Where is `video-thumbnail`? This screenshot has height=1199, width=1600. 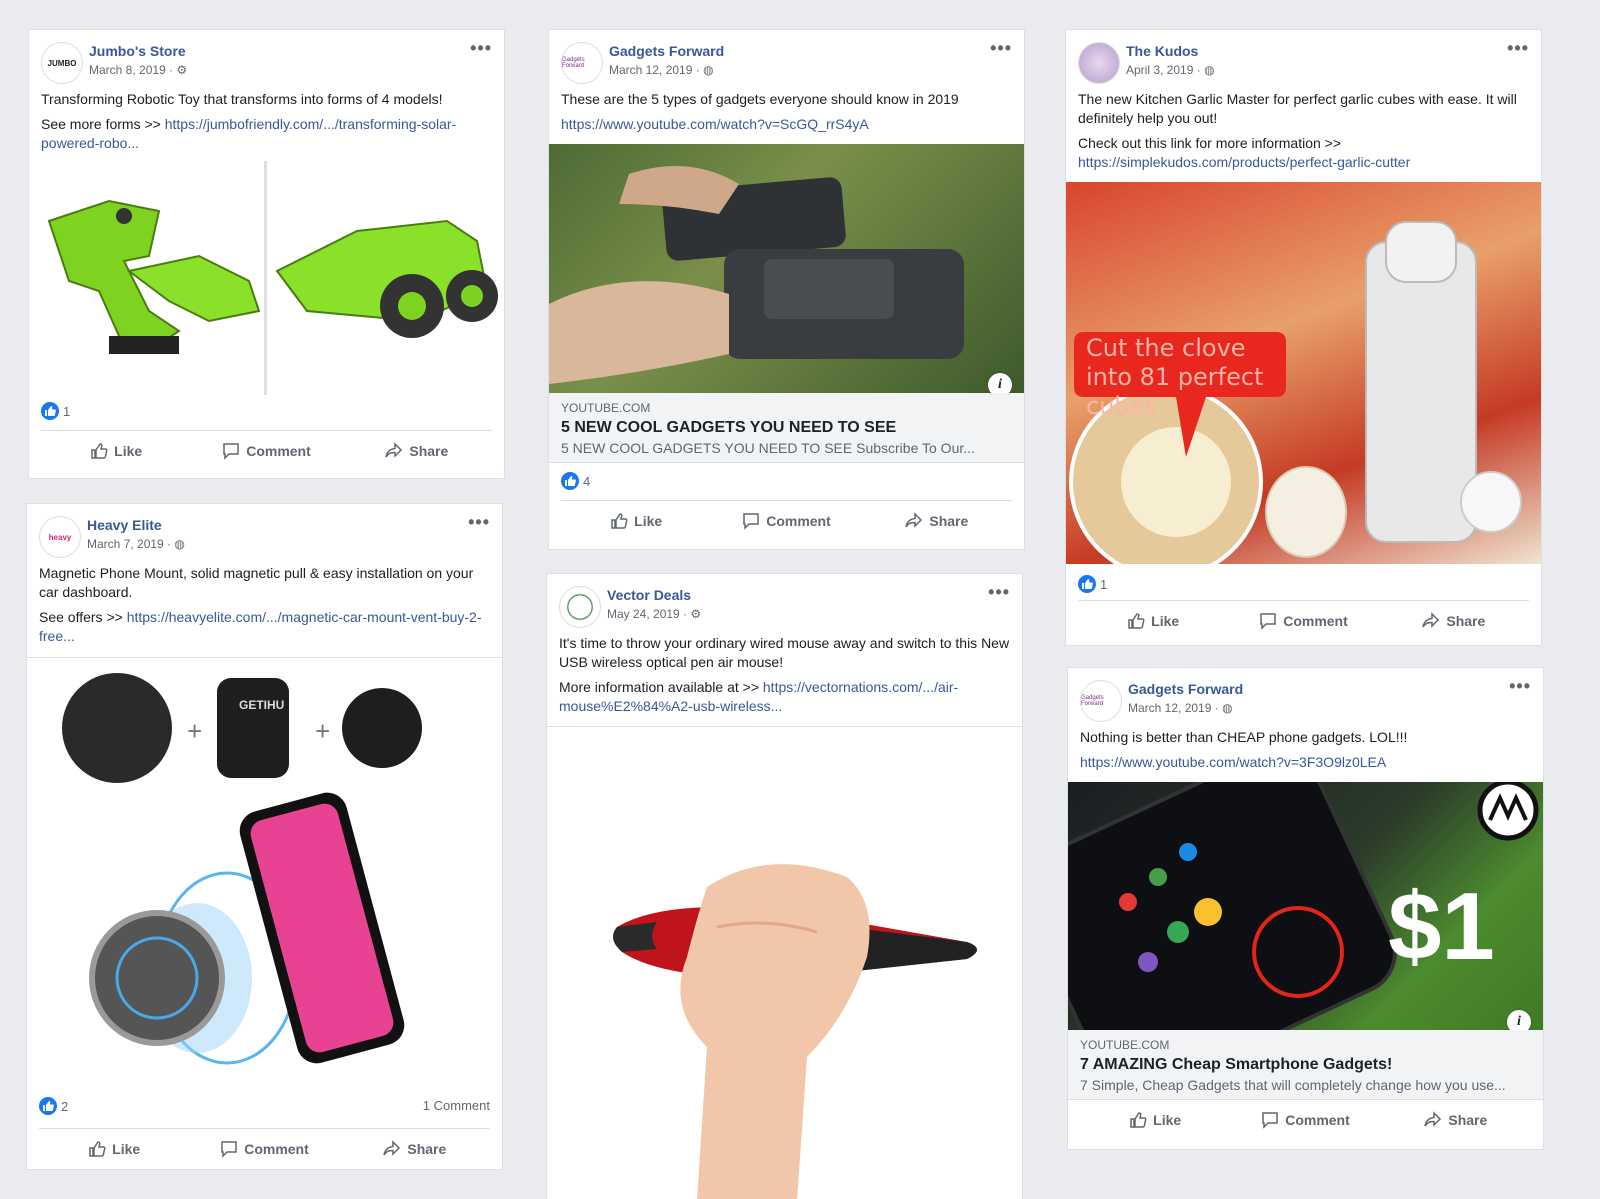
video-thumbnail is located at coordinates (786, 268).